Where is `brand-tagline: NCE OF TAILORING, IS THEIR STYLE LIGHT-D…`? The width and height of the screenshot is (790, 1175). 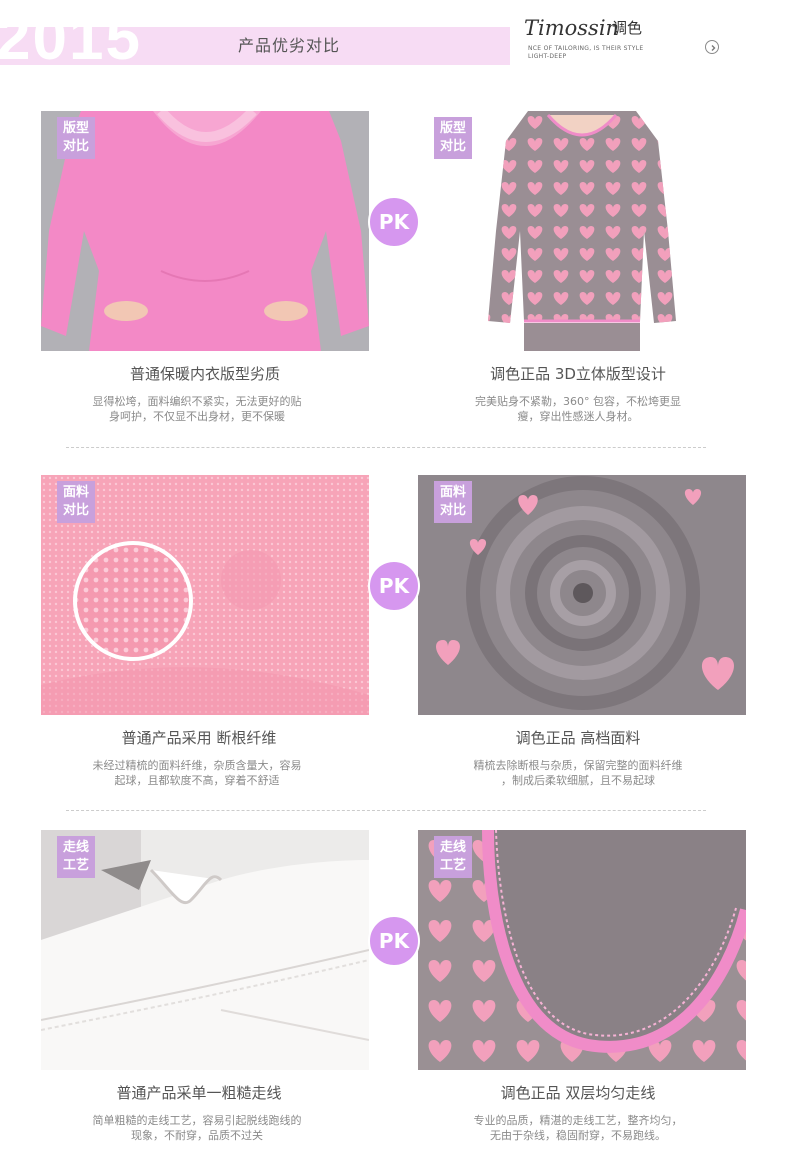
brand-tagline: NCE OF TAILORING, IS THEIR STYLE LIGHT-D… is located at coordinates (608, 53).